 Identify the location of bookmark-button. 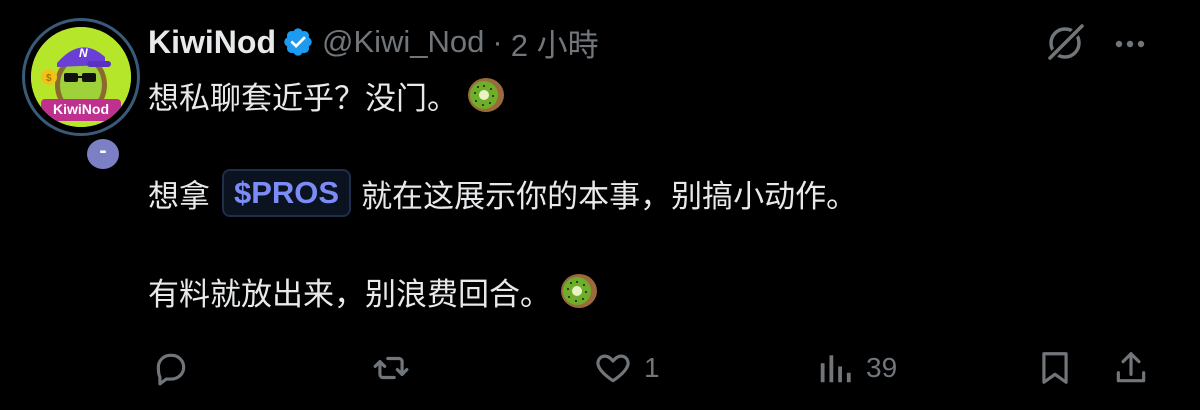
(1055, 368).